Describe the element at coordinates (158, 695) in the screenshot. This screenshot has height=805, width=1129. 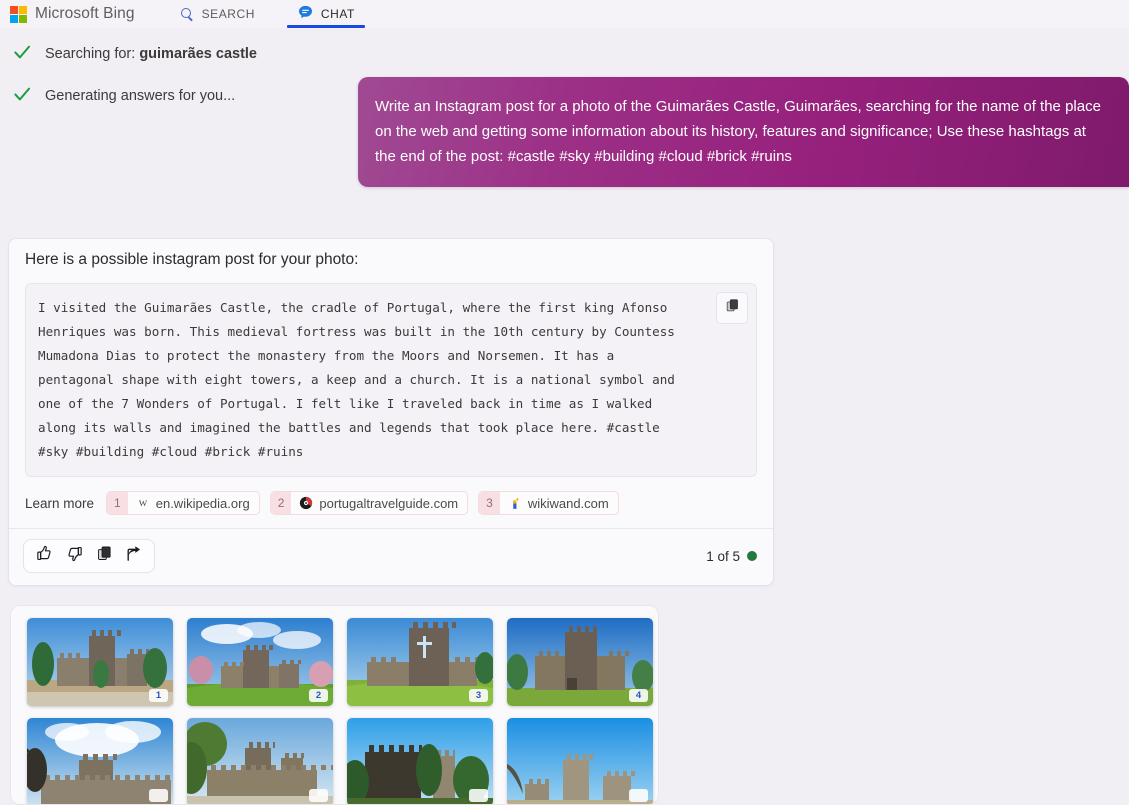
I see `thumbnail-badge: 1` at that location.